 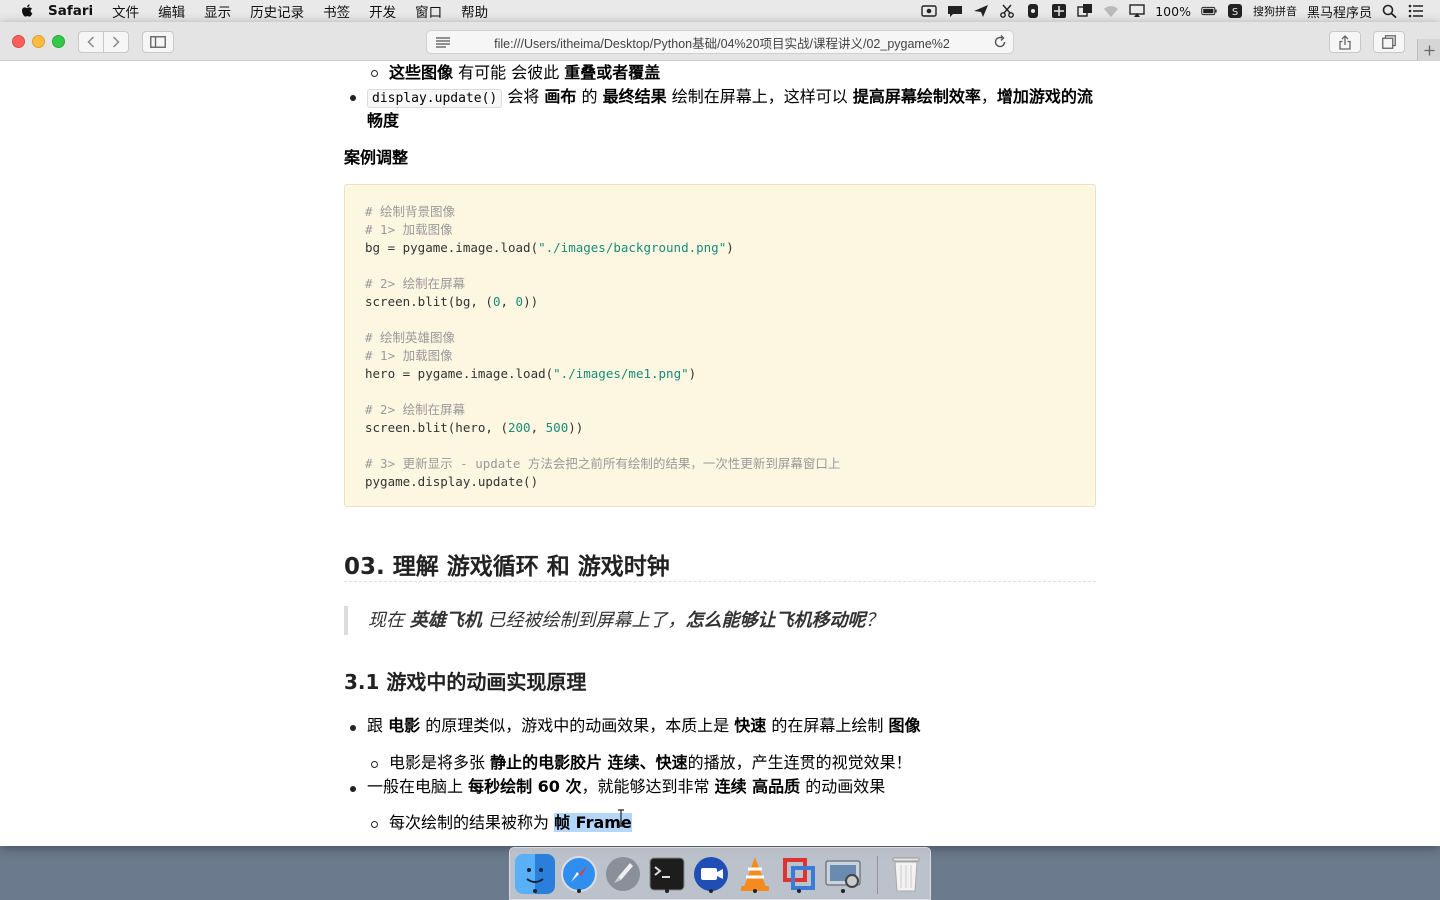 I want to click on input-method-label: 搜狗拼音, so click(x=1275, y=11).